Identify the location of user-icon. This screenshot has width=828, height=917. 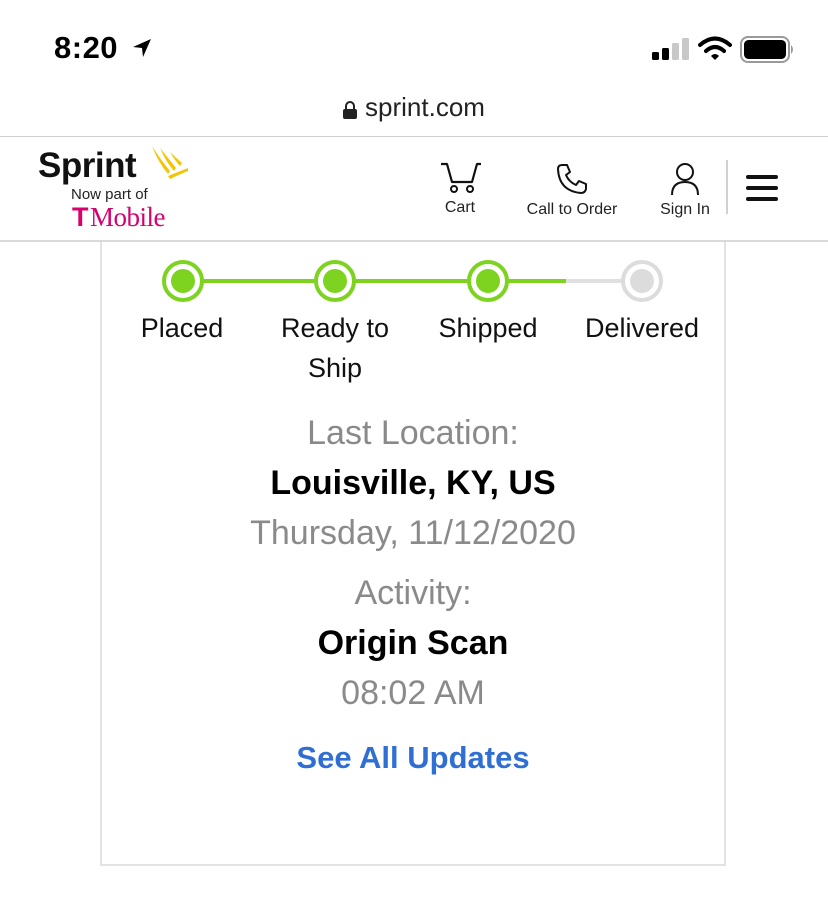
(685, 179).